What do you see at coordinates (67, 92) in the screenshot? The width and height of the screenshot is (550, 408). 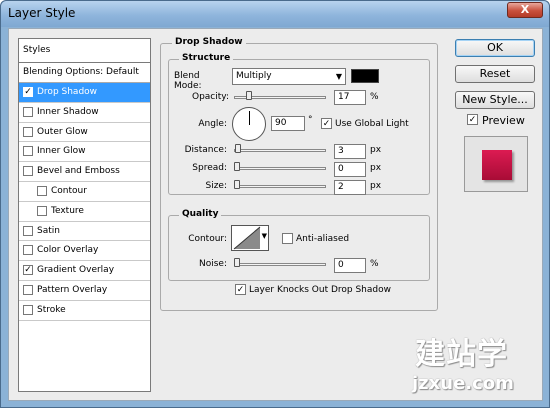 I see `style-item-label: Drop Shadow` at bounding box center [67, 92].